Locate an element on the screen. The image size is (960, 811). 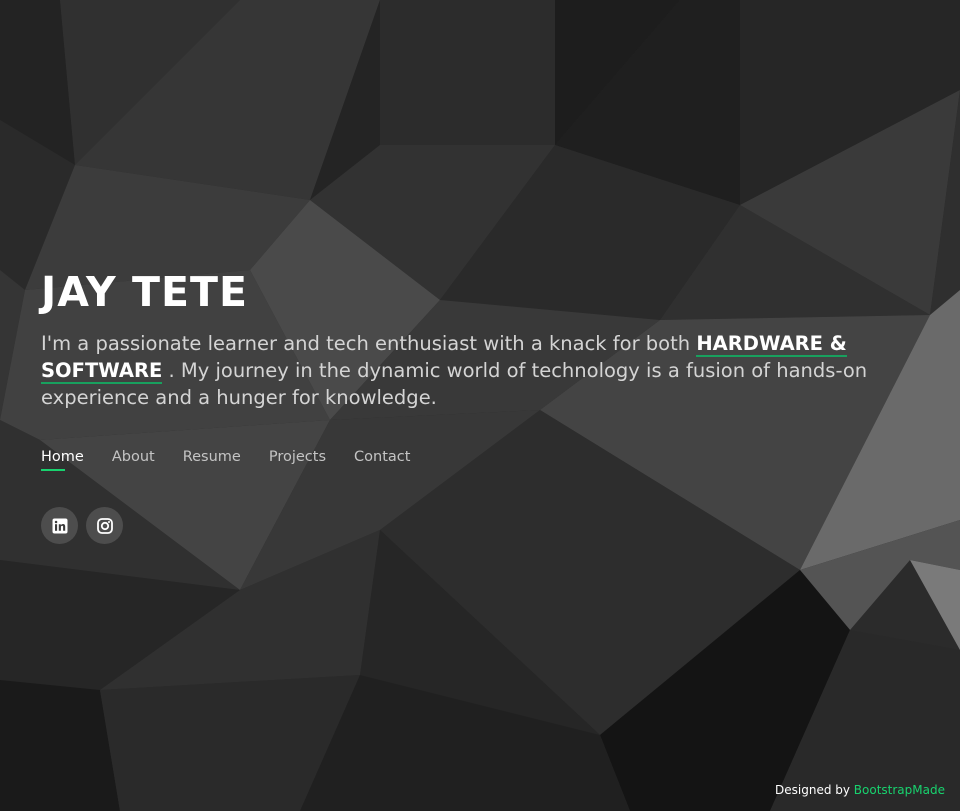
linkedin-button is located at coordinates (59, 525).